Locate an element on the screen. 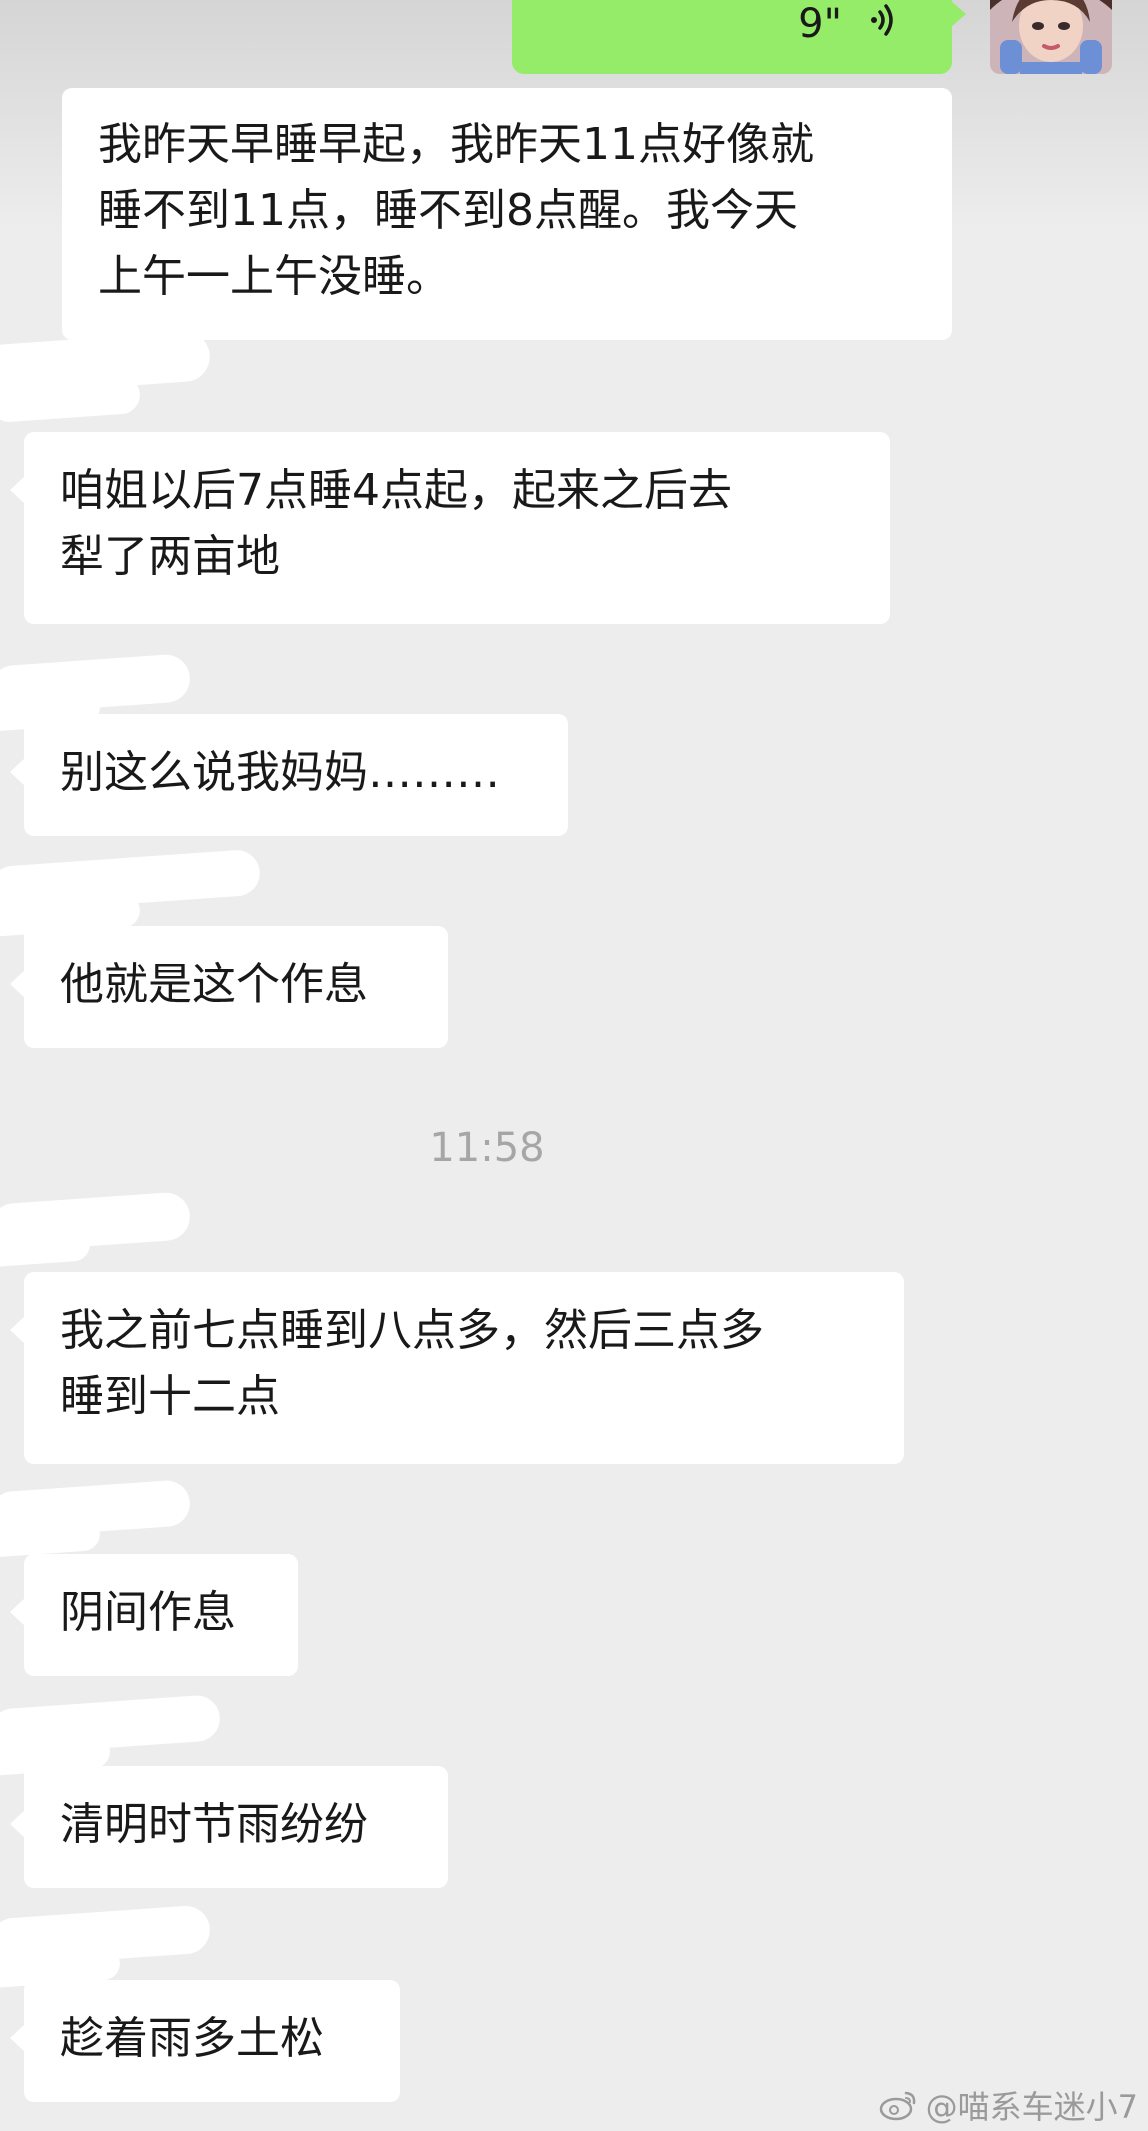 This screenshot has width=1148, height=2131. chat-timestamp: 11:58 is located at coordinates (487, 1148).